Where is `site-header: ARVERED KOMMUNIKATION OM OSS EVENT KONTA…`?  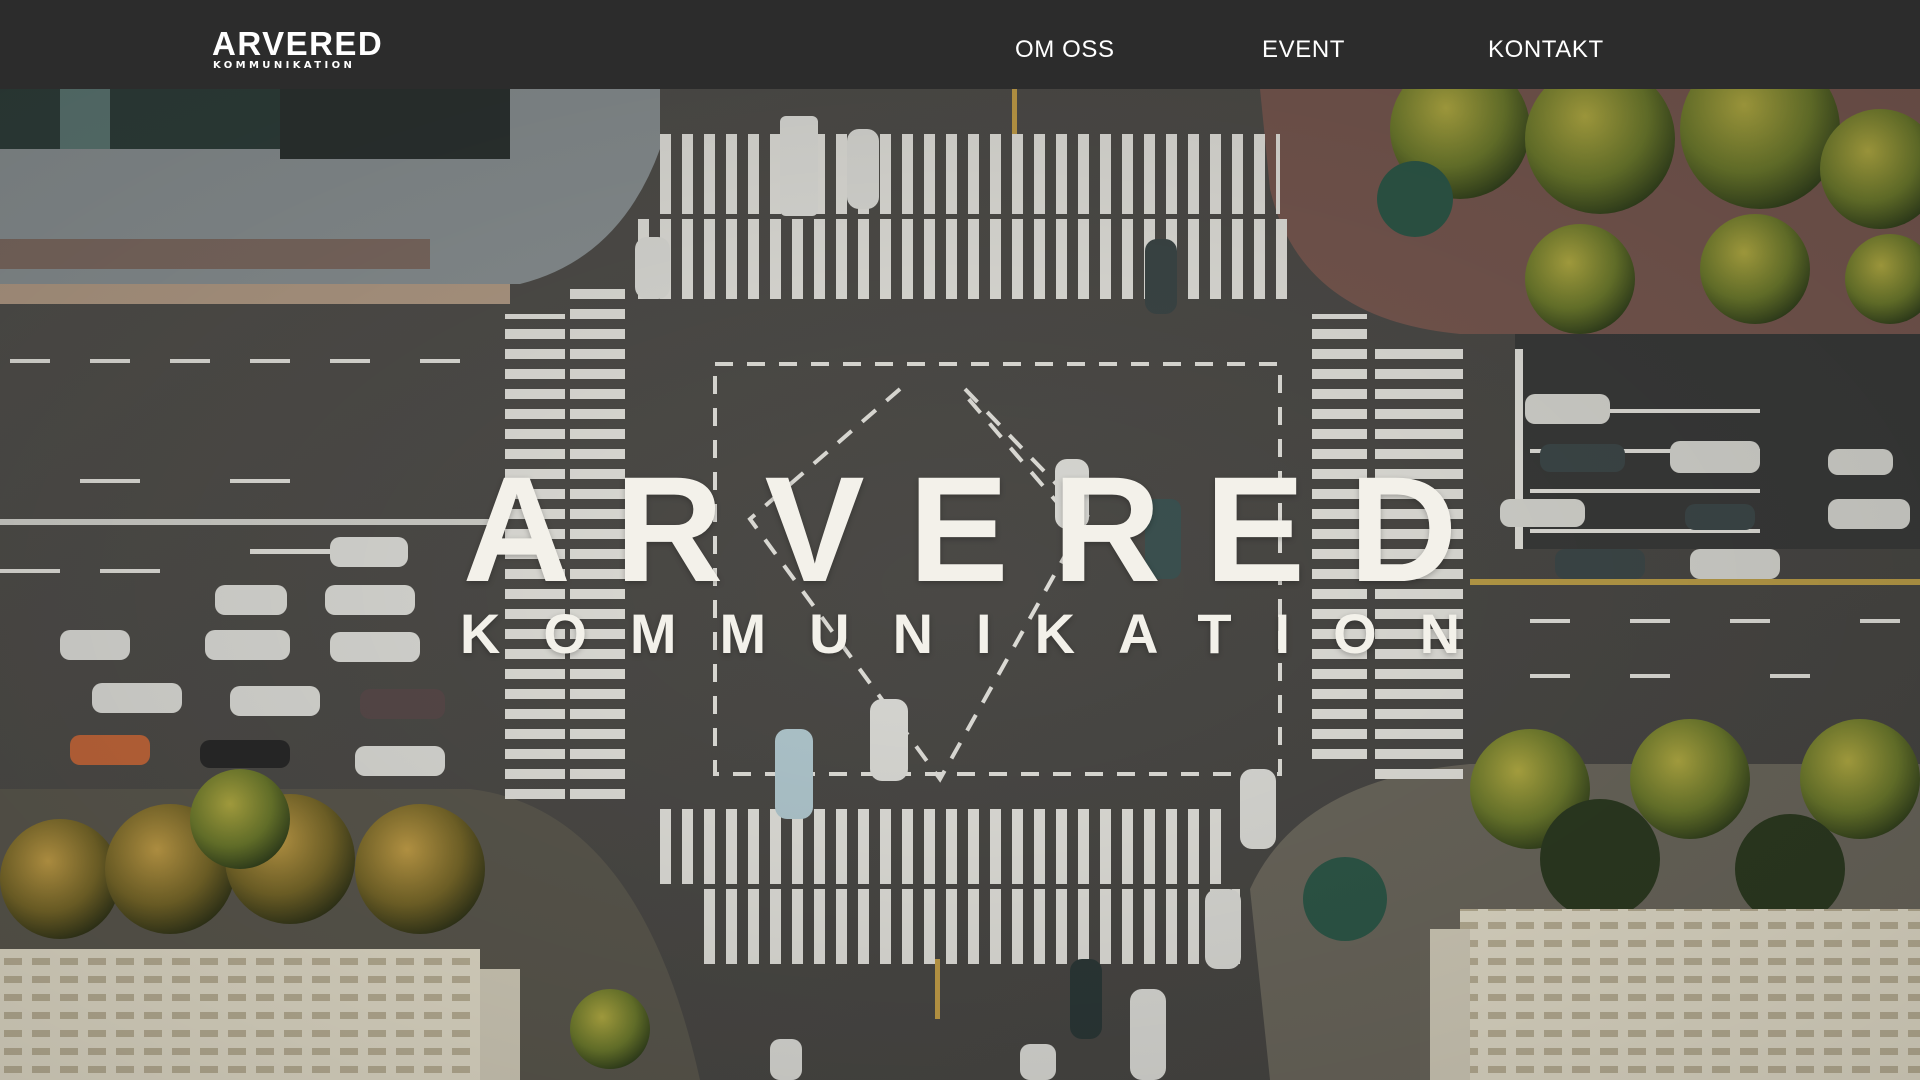 site-header: ARVERED KOMMUNIKATION OM OSS EVENT KONTA… is located at coordinates (960, 44).